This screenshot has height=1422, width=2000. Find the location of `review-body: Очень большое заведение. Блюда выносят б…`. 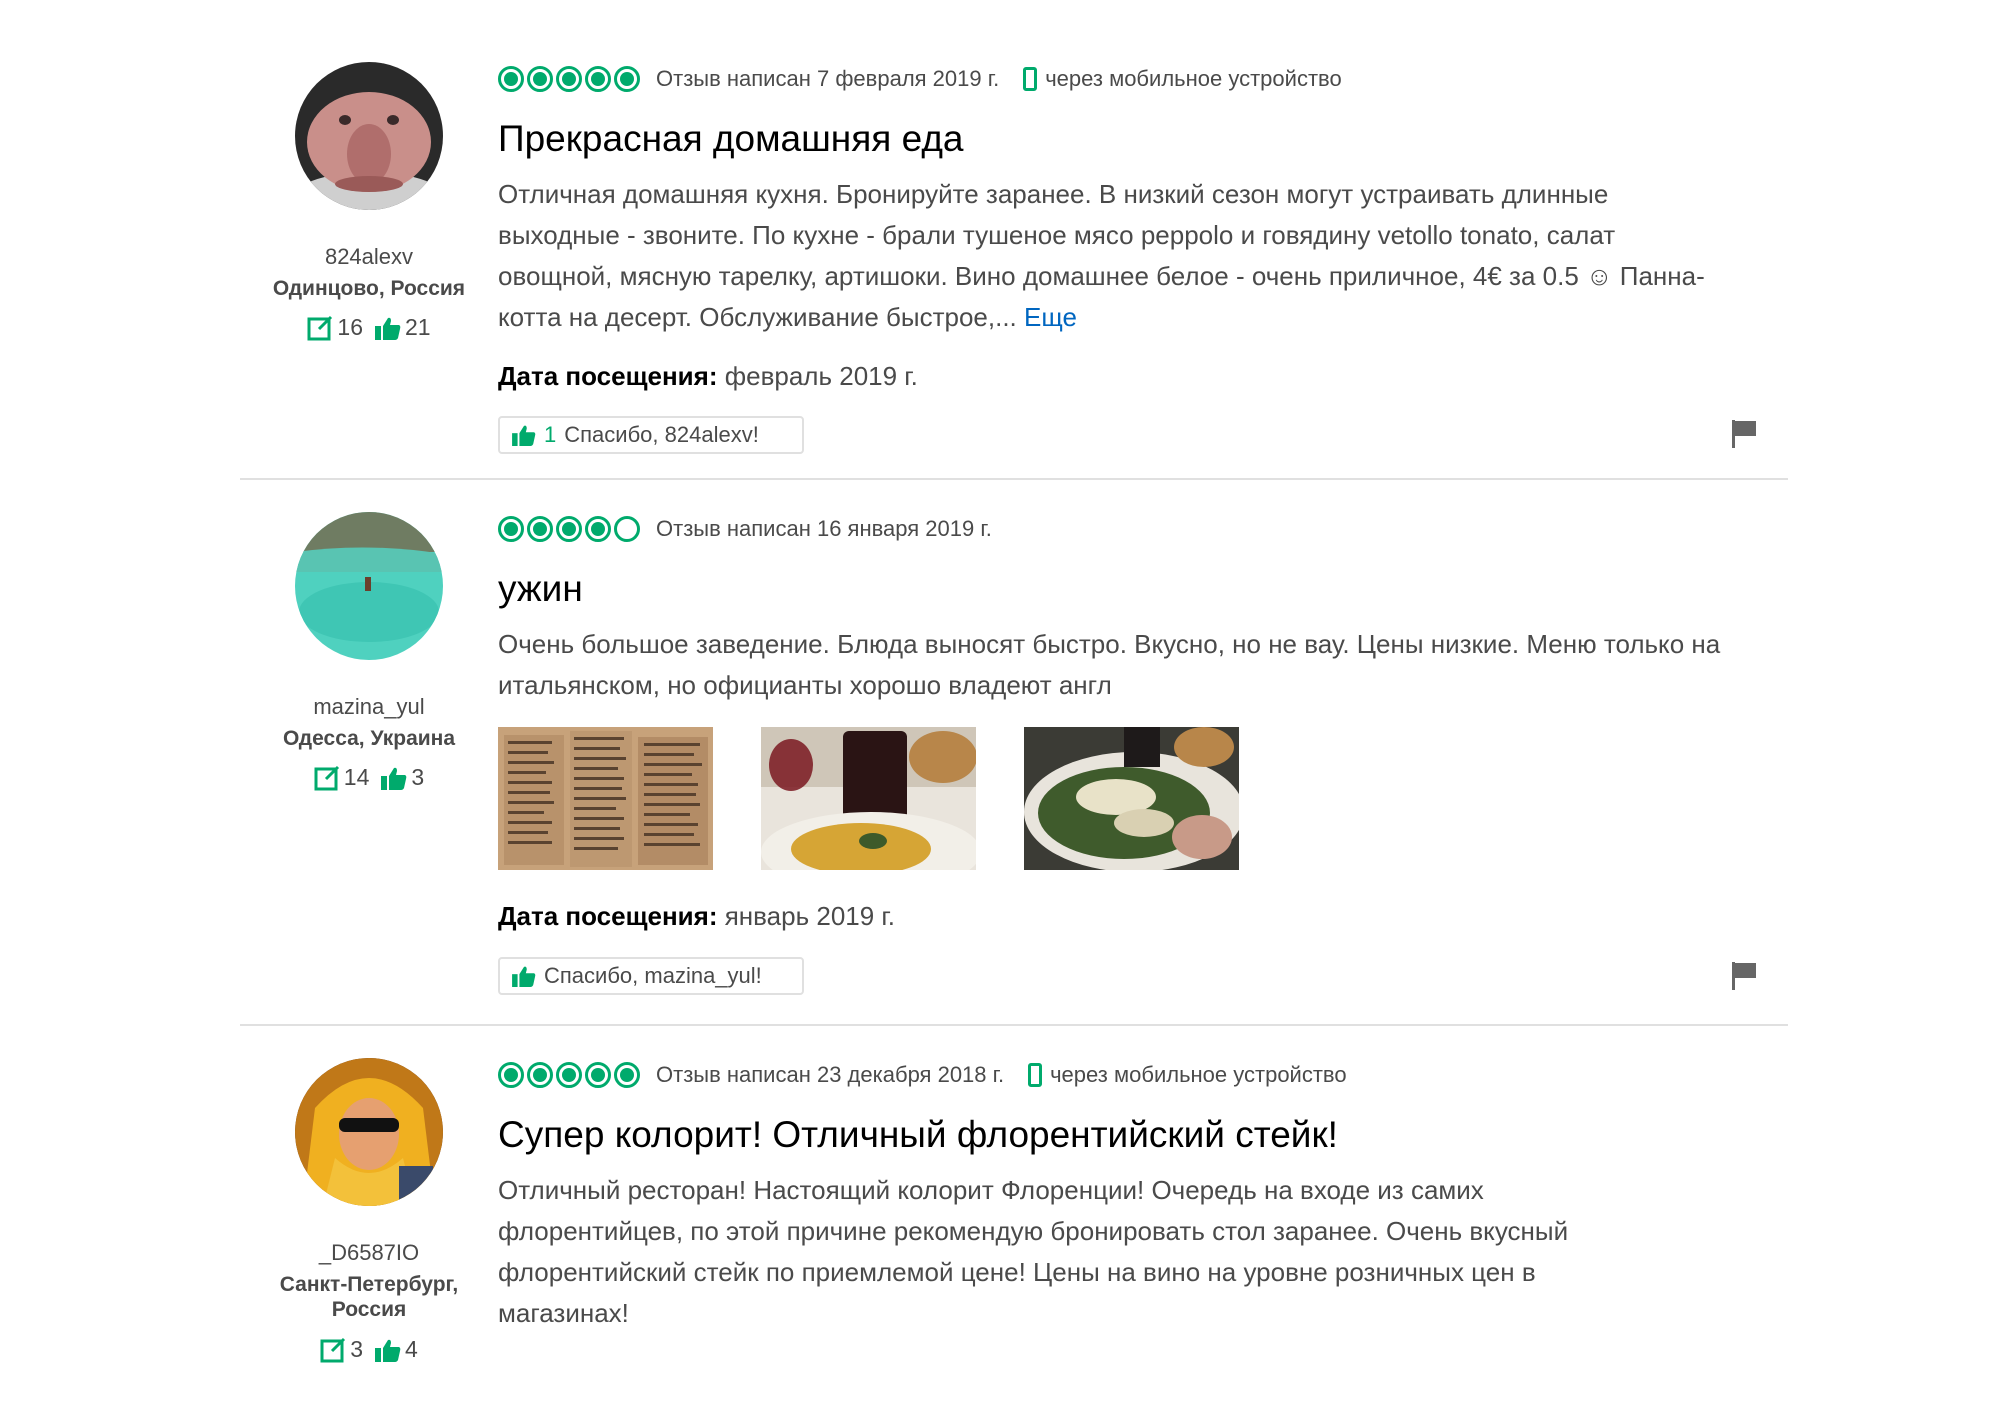

review-body: Очень большое заведение. Блюда выносят б… is located at coordinates (1113, 665).